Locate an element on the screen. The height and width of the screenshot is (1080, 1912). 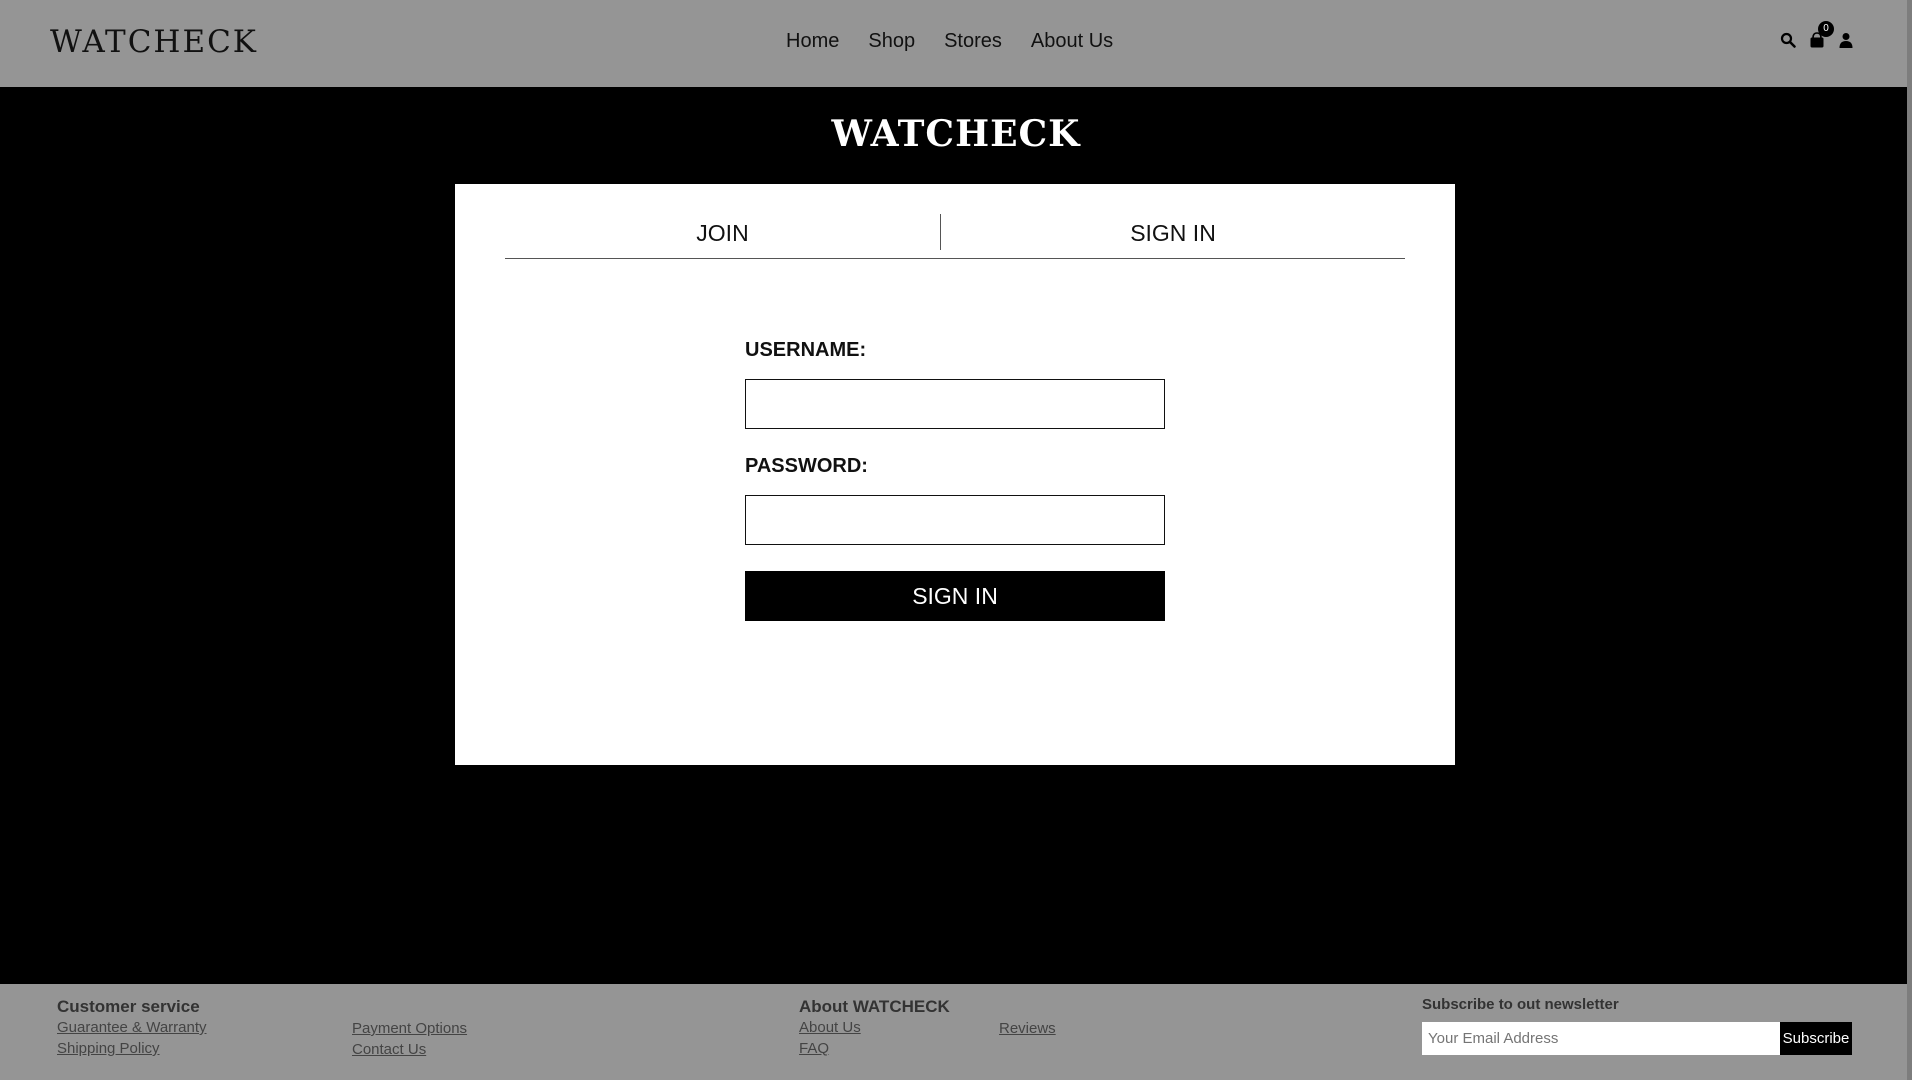
newsletter-heading: Subscribe to out newsletter is located at coordinates (1520, 1004).